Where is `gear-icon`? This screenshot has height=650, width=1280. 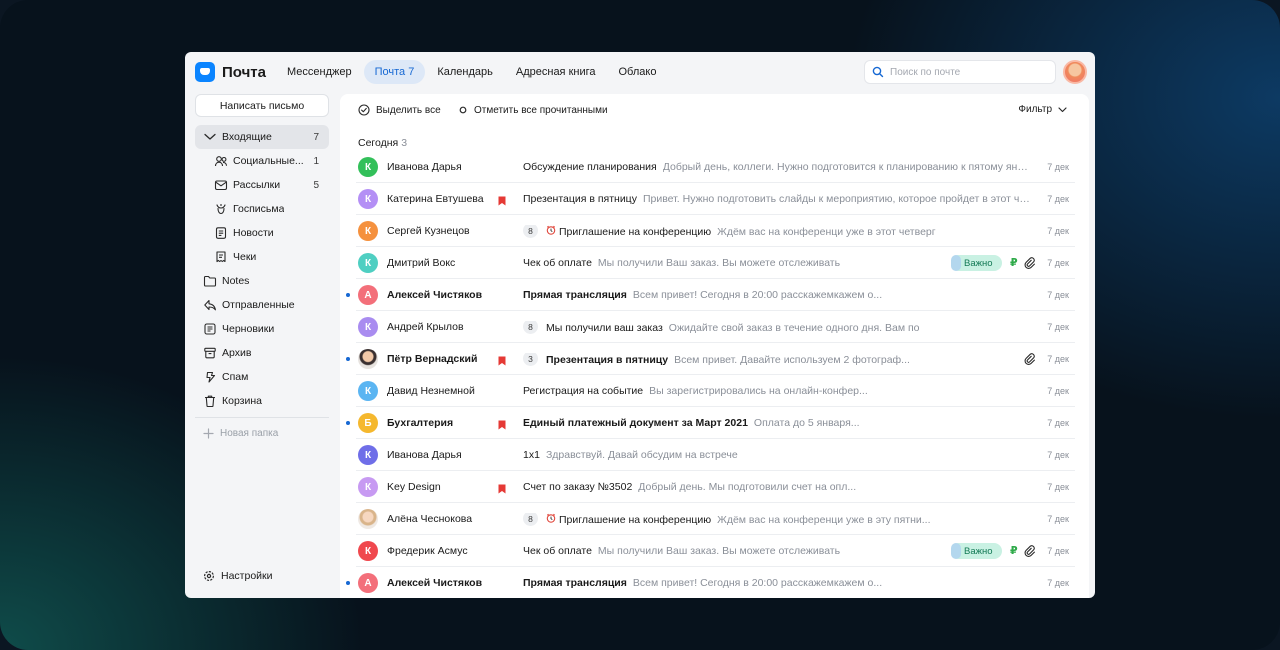 gear-icon is located at coordinates (209, 576).